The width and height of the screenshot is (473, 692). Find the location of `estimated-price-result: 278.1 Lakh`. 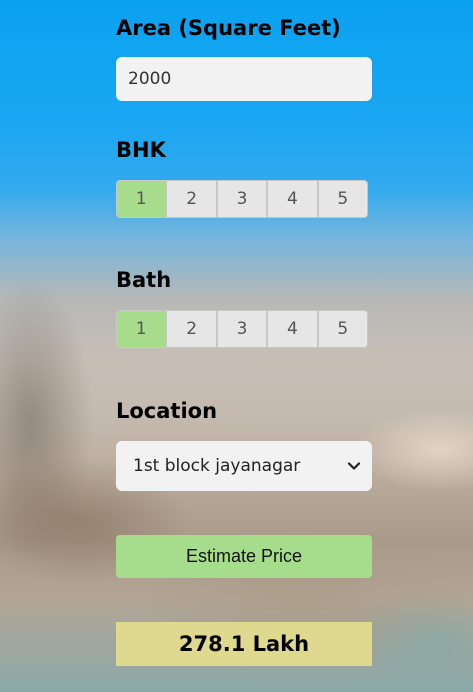

estimated-price-result: 278.1 Lakh is located at coordinates (244, 644).